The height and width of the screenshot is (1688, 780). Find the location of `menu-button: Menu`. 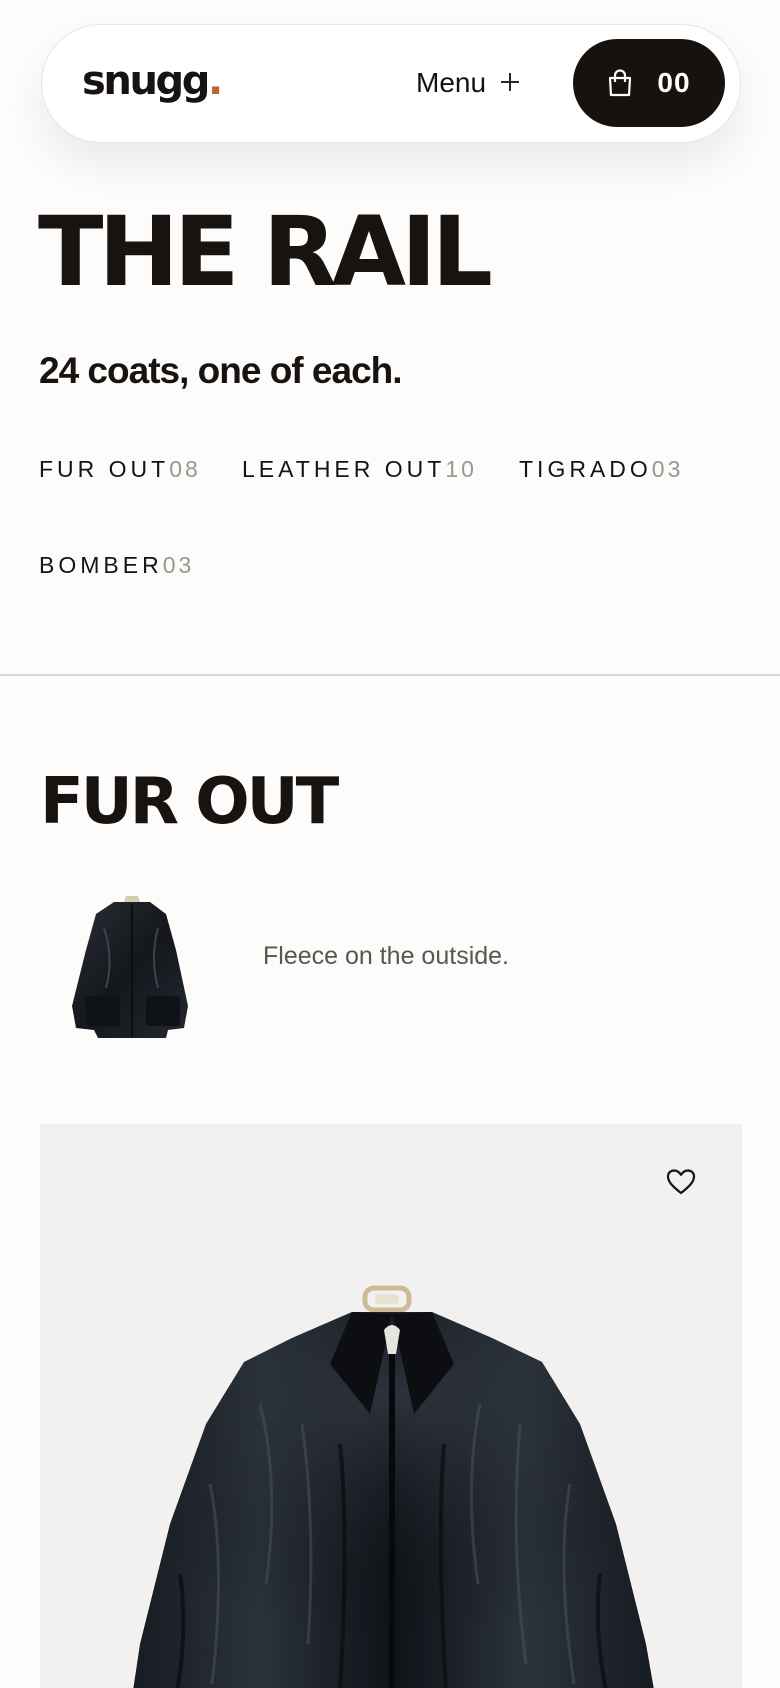

menu-button: Menu is located at coordinates (468, 83).